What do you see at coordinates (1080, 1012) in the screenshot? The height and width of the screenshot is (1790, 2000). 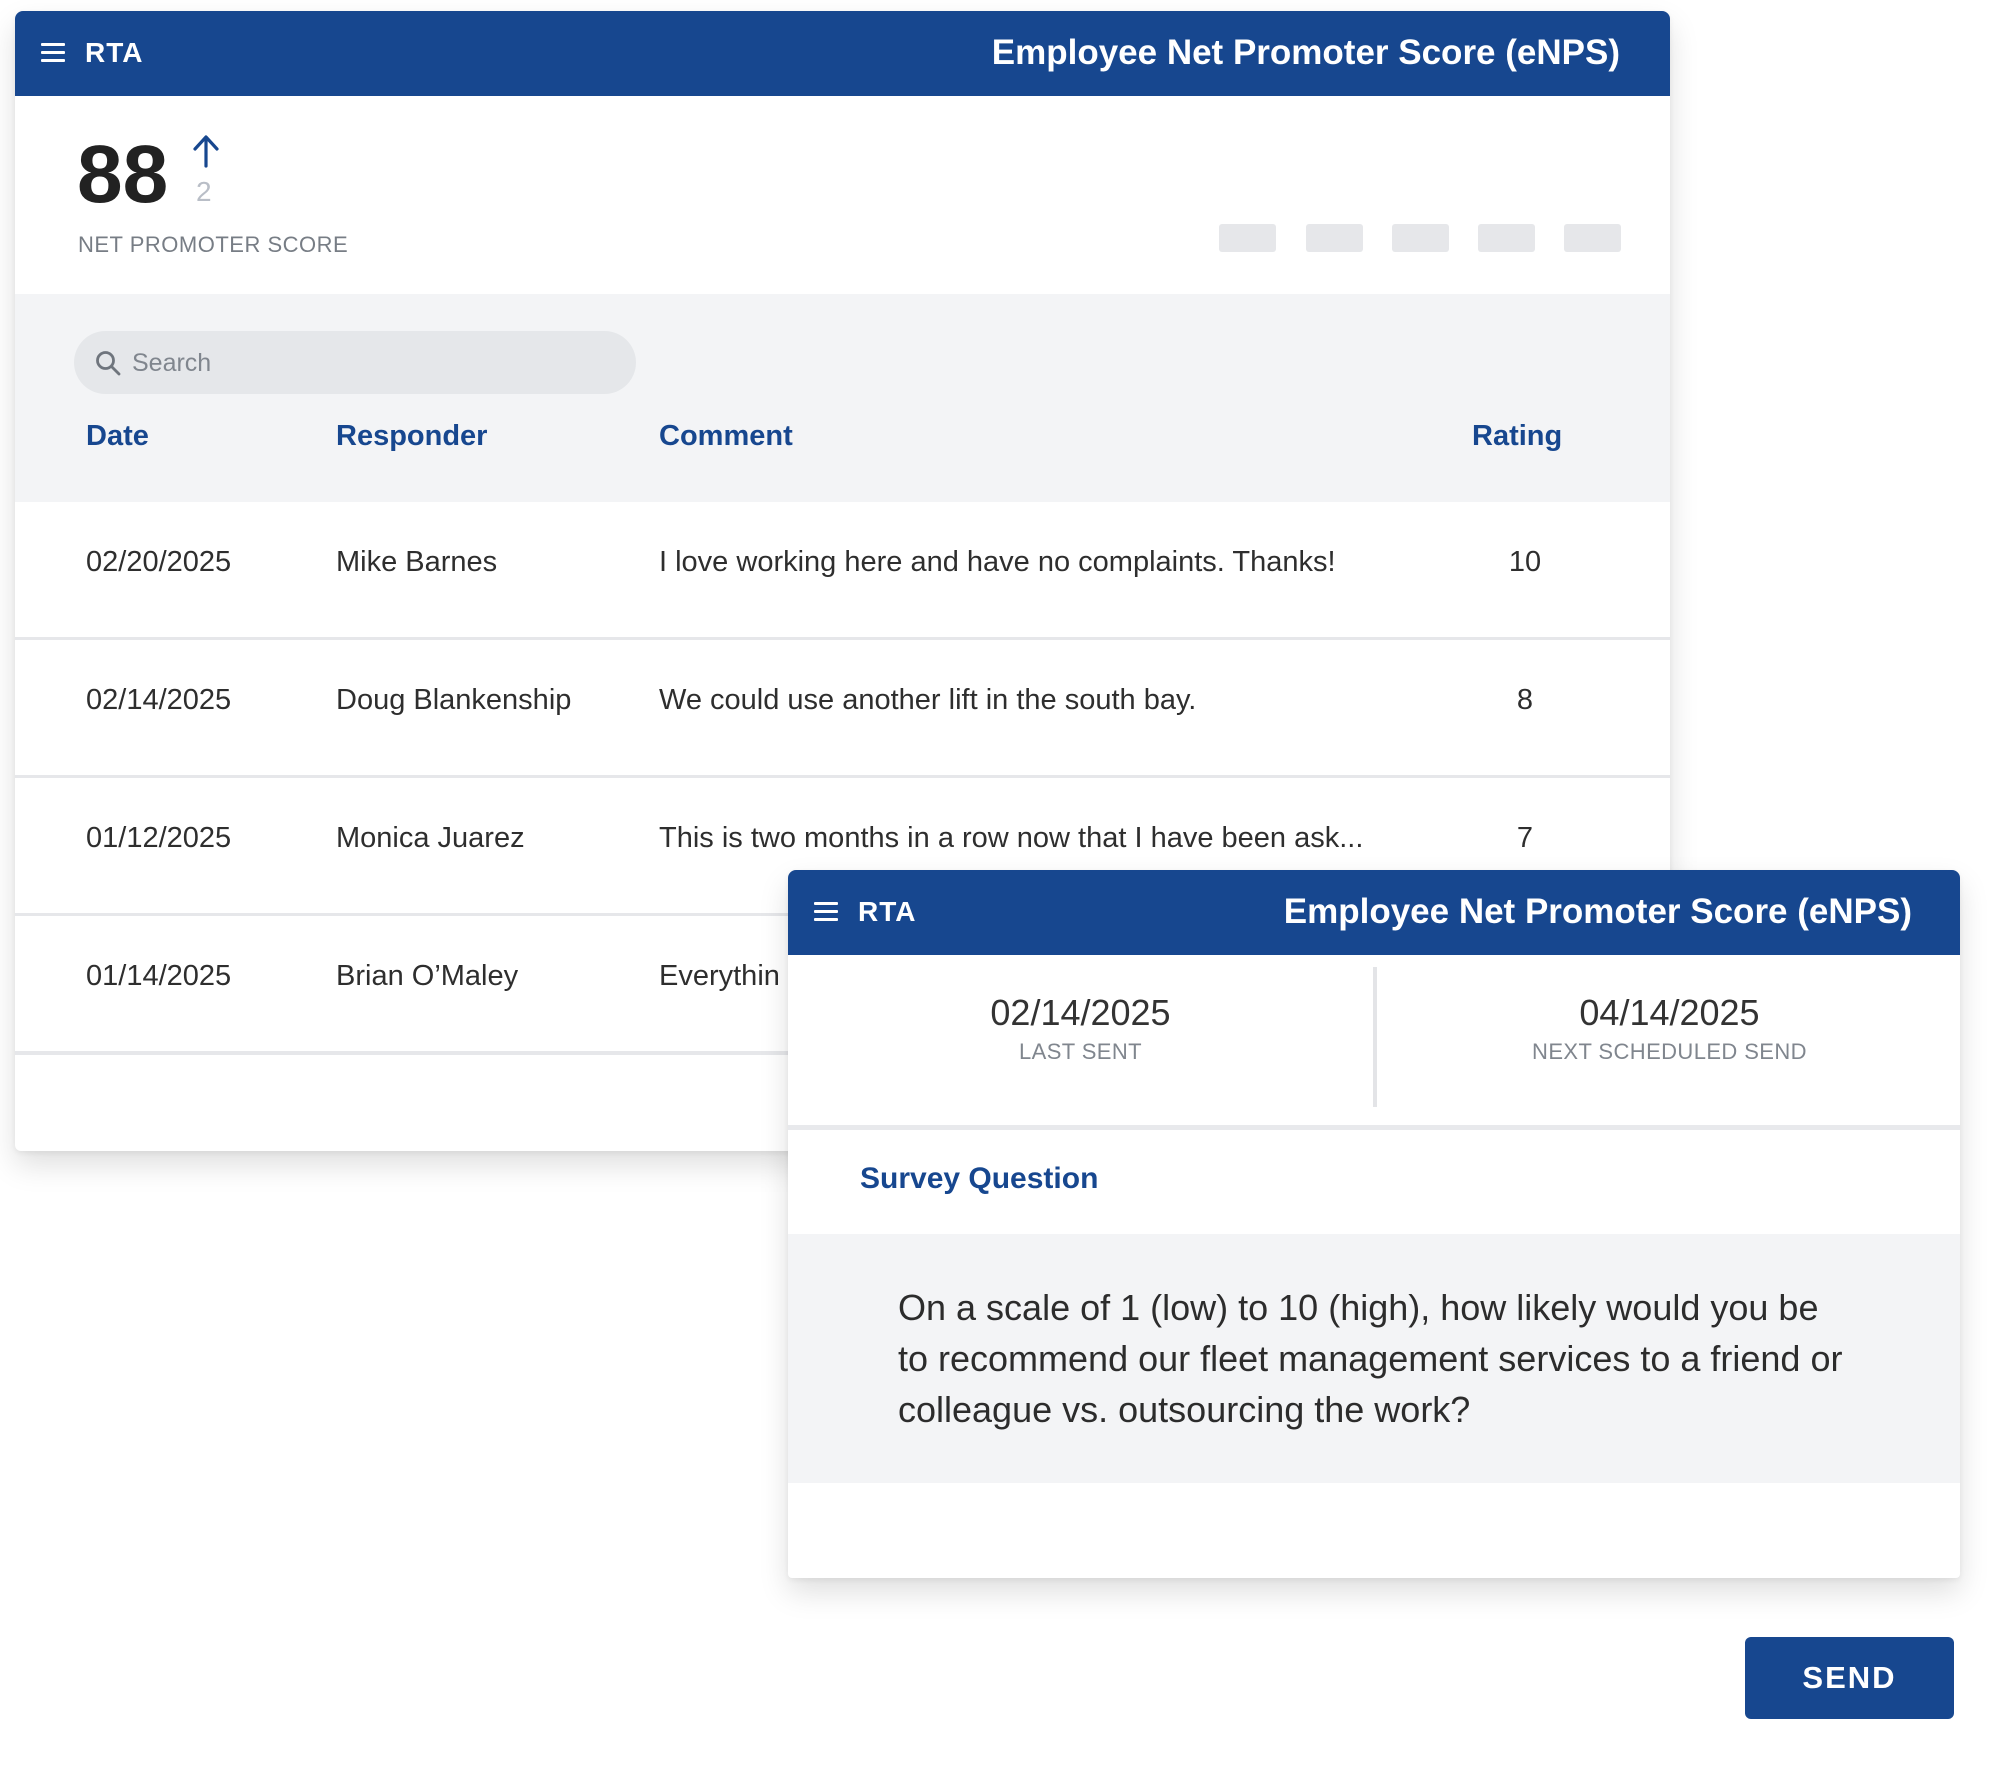 I see `last-sent-date: 02/14/2025` at bounding box center [1080, 1012].